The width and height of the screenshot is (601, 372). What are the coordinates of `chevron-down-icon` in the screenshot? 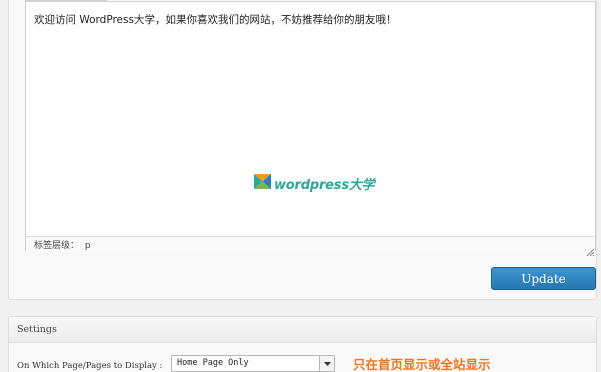 It's located at (326, 363).